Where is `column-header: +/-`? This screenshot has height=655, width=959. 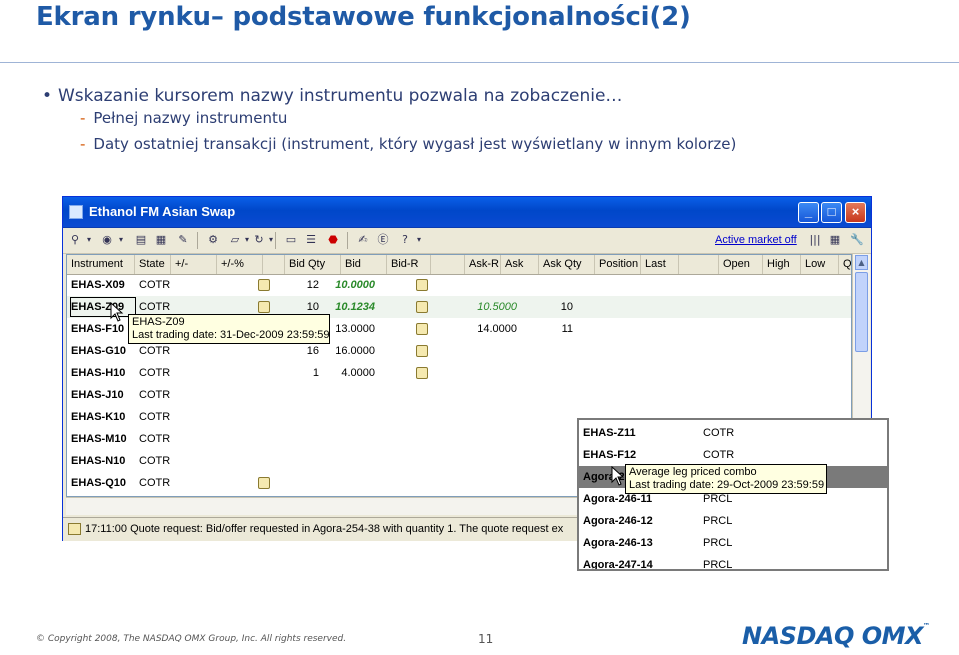
column-header: +/- is located at coordinates (194, 264).